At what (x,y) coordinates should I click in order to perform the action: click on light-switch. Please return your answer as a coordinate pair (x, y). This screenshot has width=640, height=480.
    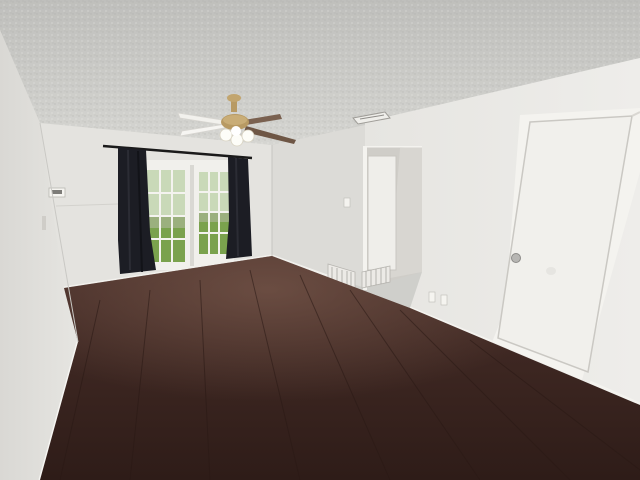
    Looking at the image, I should click on (347, 202).